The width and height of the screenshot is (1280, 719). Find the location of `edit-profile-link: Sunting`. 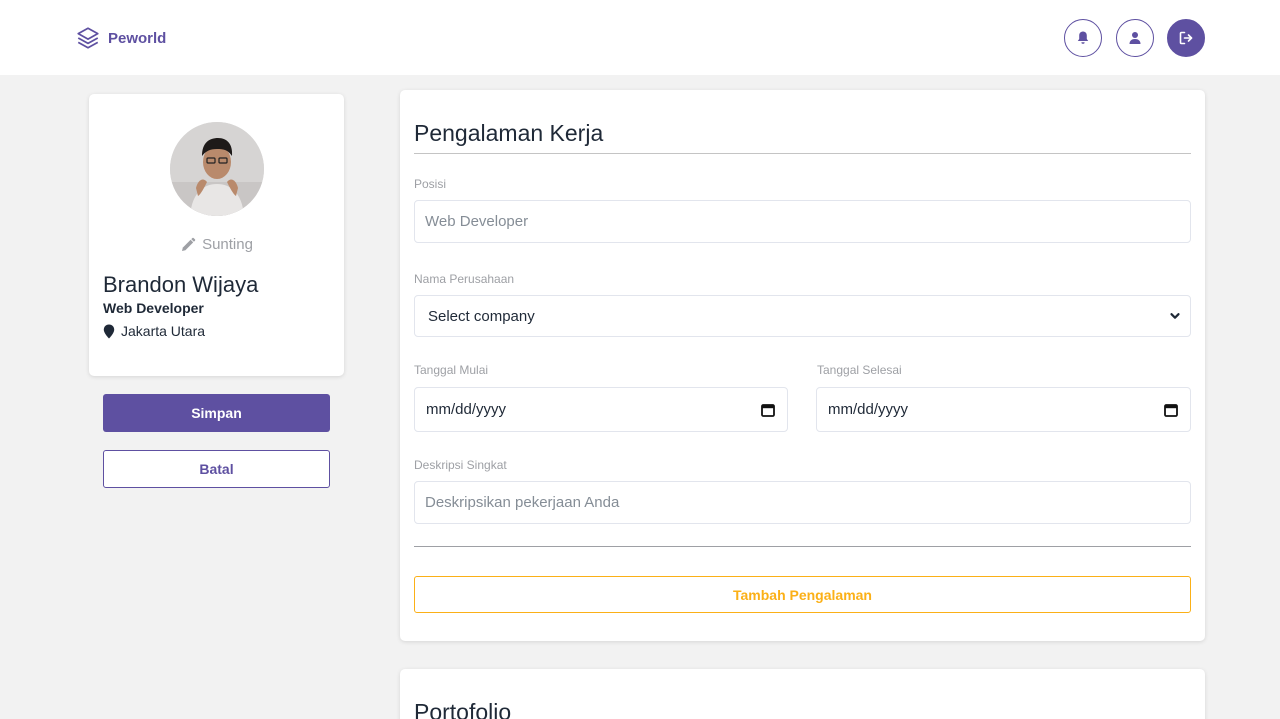

edit-profile-link: Sunting is located at coordinates (216, 244).